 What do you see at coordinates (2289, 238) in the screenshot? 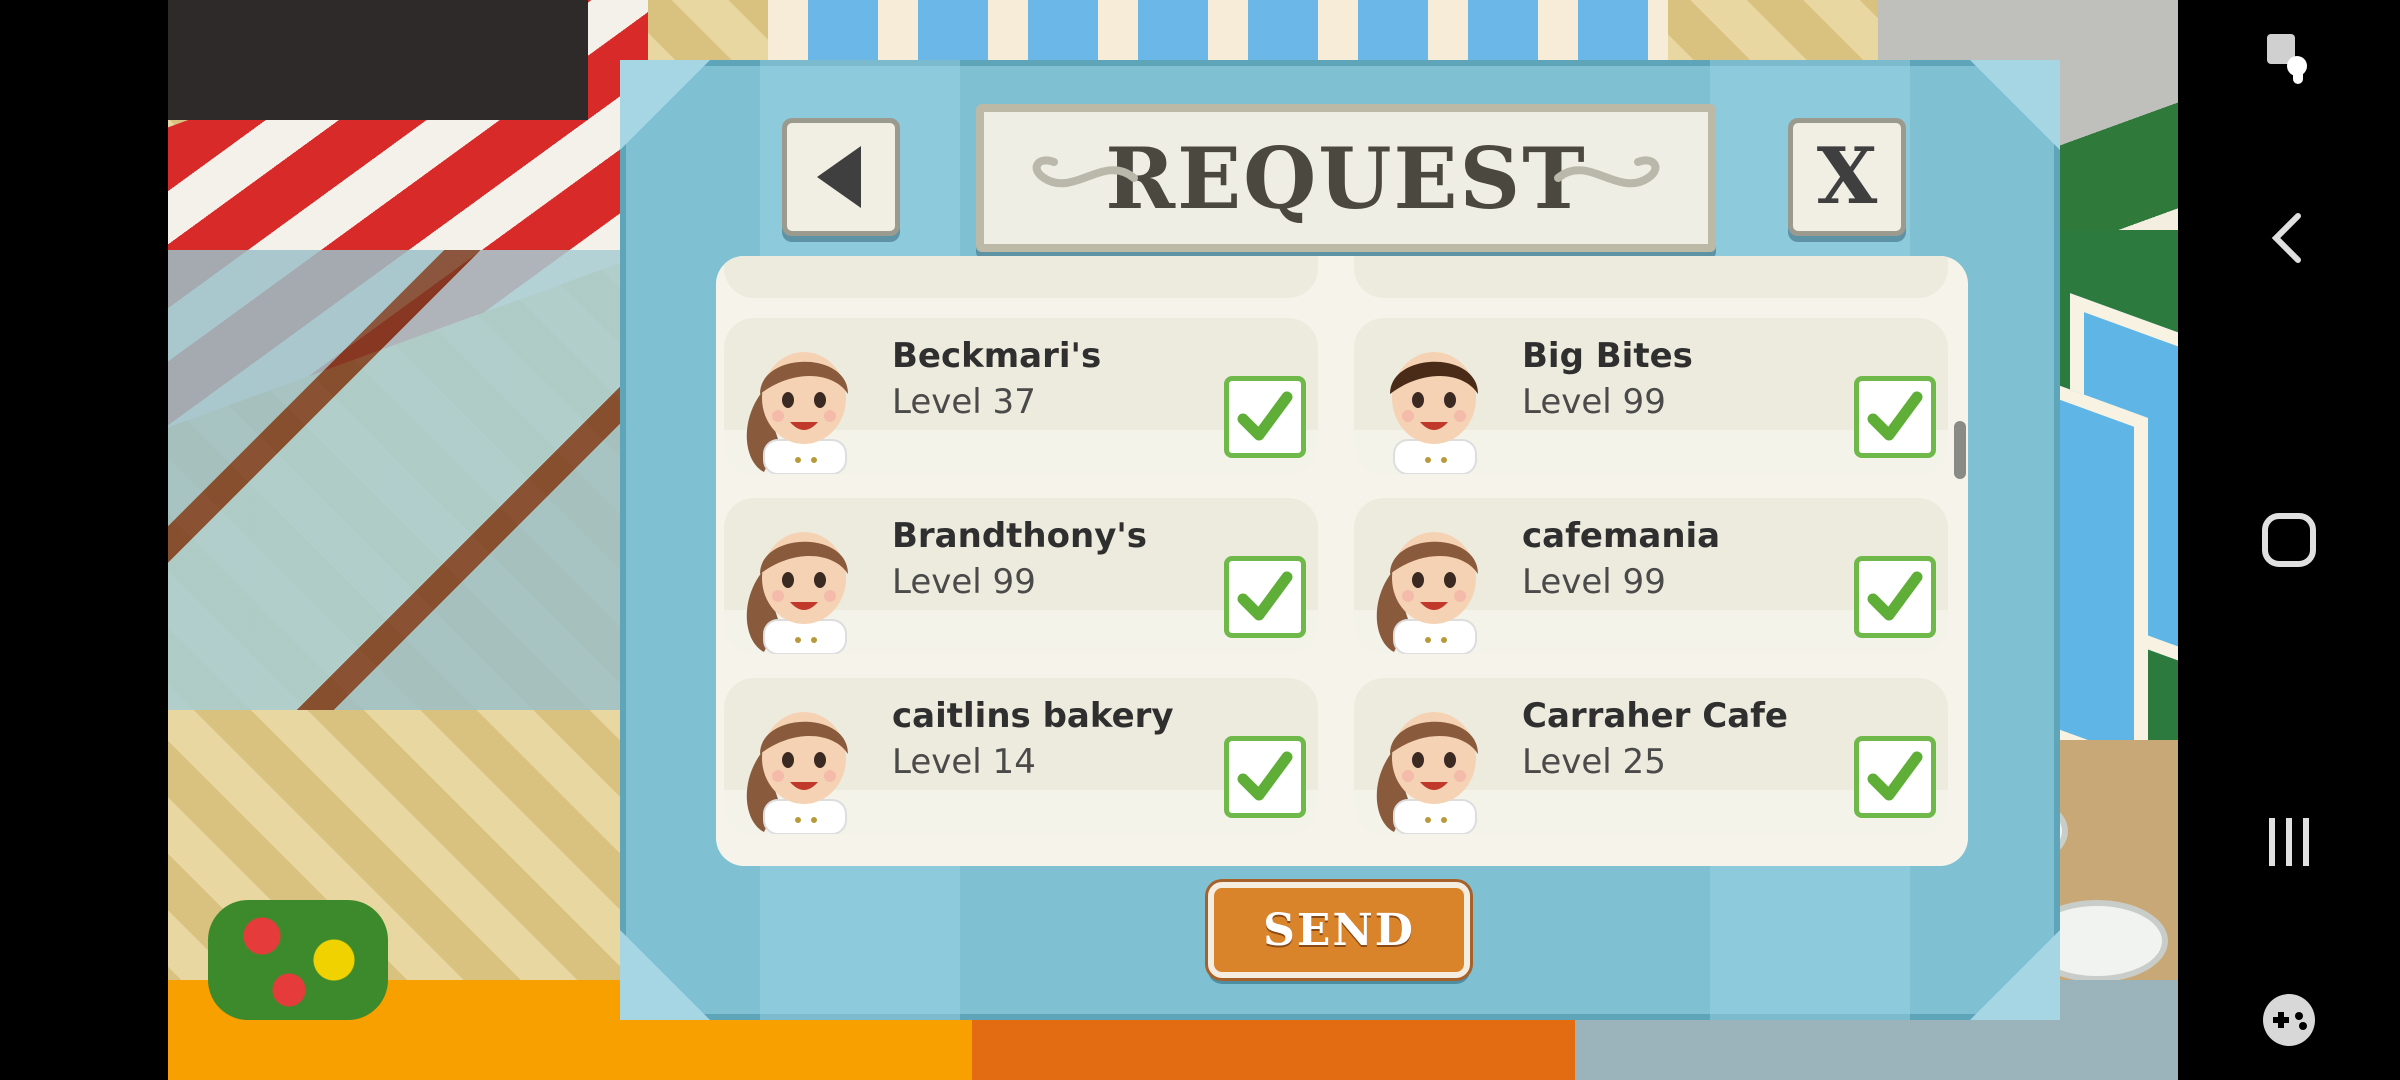
I see `back-chevron-icon` at bounding box center [2289, 238].